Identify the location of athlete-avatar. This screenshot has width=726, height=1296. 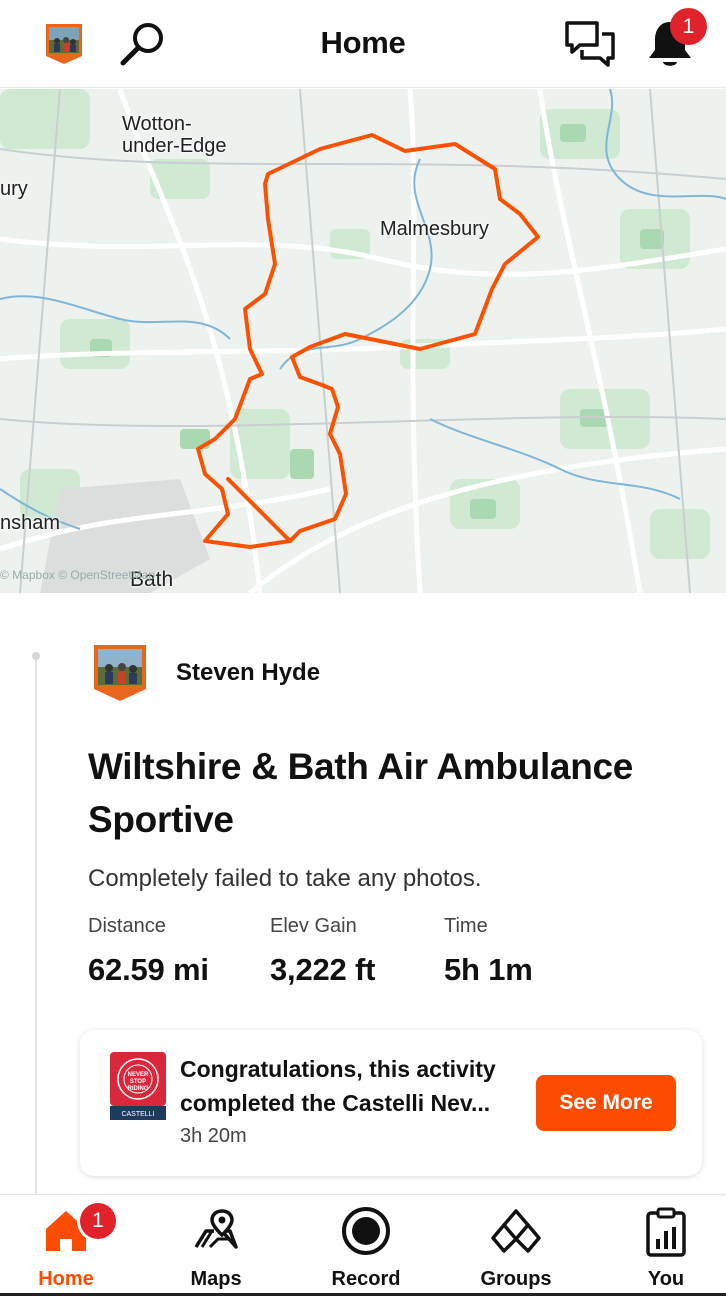
(120, 673).